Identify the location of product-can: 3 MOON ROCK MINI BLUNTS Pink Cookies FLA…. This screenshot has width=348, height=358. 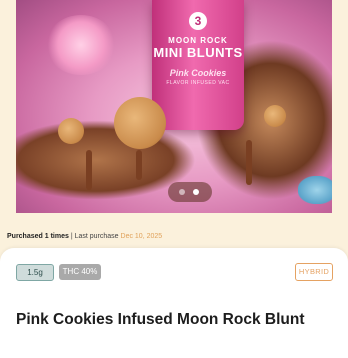
(198, 65).